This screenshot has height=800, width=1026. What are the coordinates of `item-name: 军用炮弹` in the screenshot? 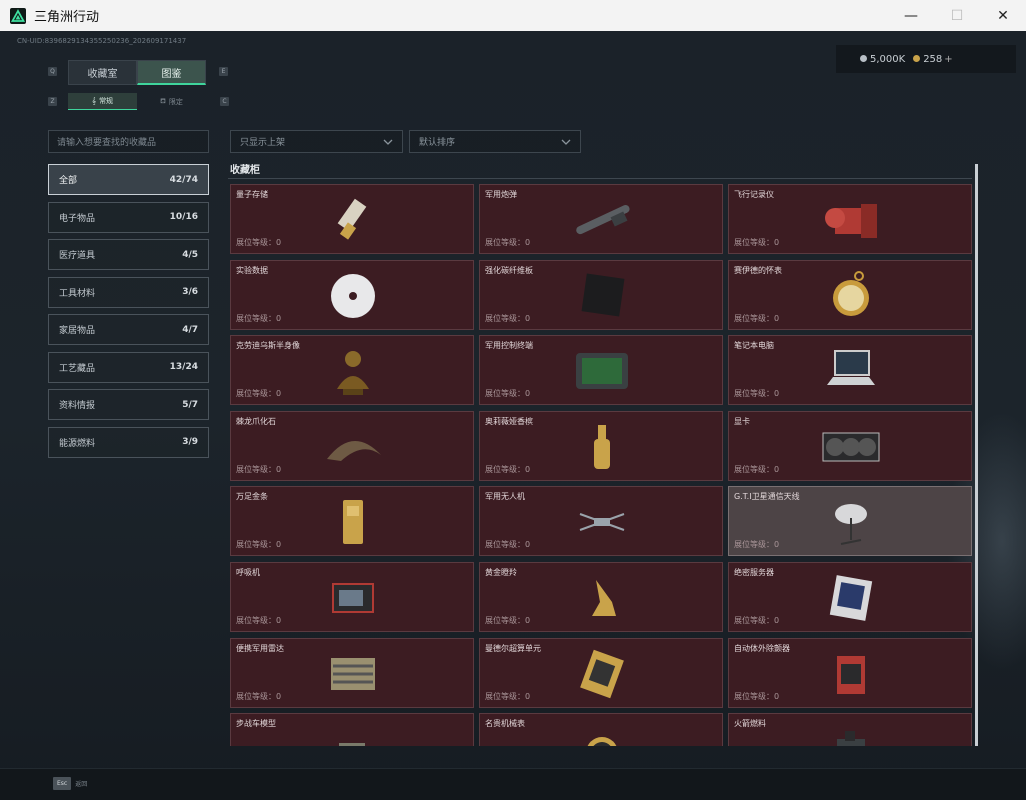 It's located at (501, 194).